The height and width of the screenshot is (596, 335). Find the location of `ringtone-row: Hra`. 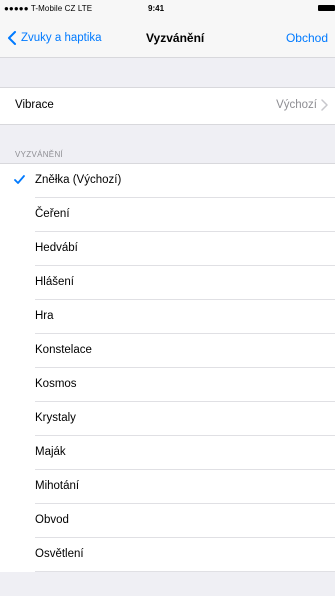

ringtone-row: Hra is located at coordinates (167, 317).